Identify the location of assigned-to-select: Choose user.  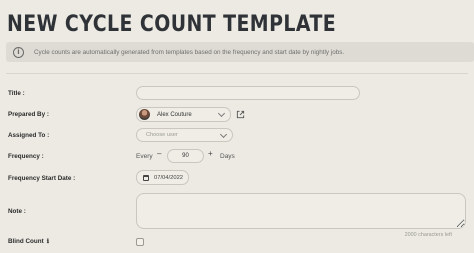
(184, 135).